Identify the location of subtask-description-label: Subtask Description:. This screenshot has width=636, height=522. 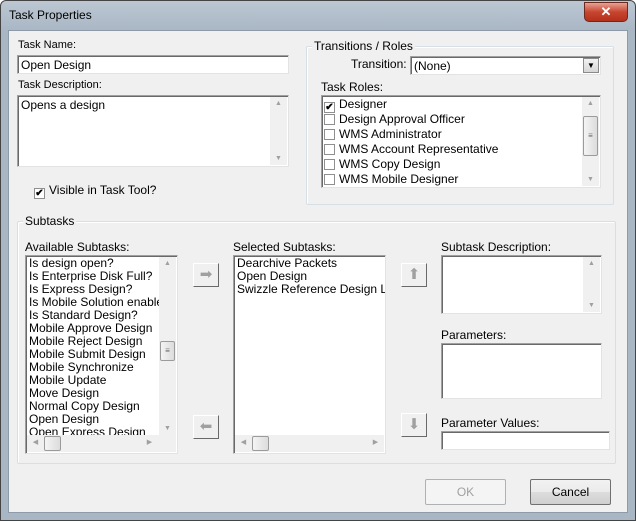
(496, 247).